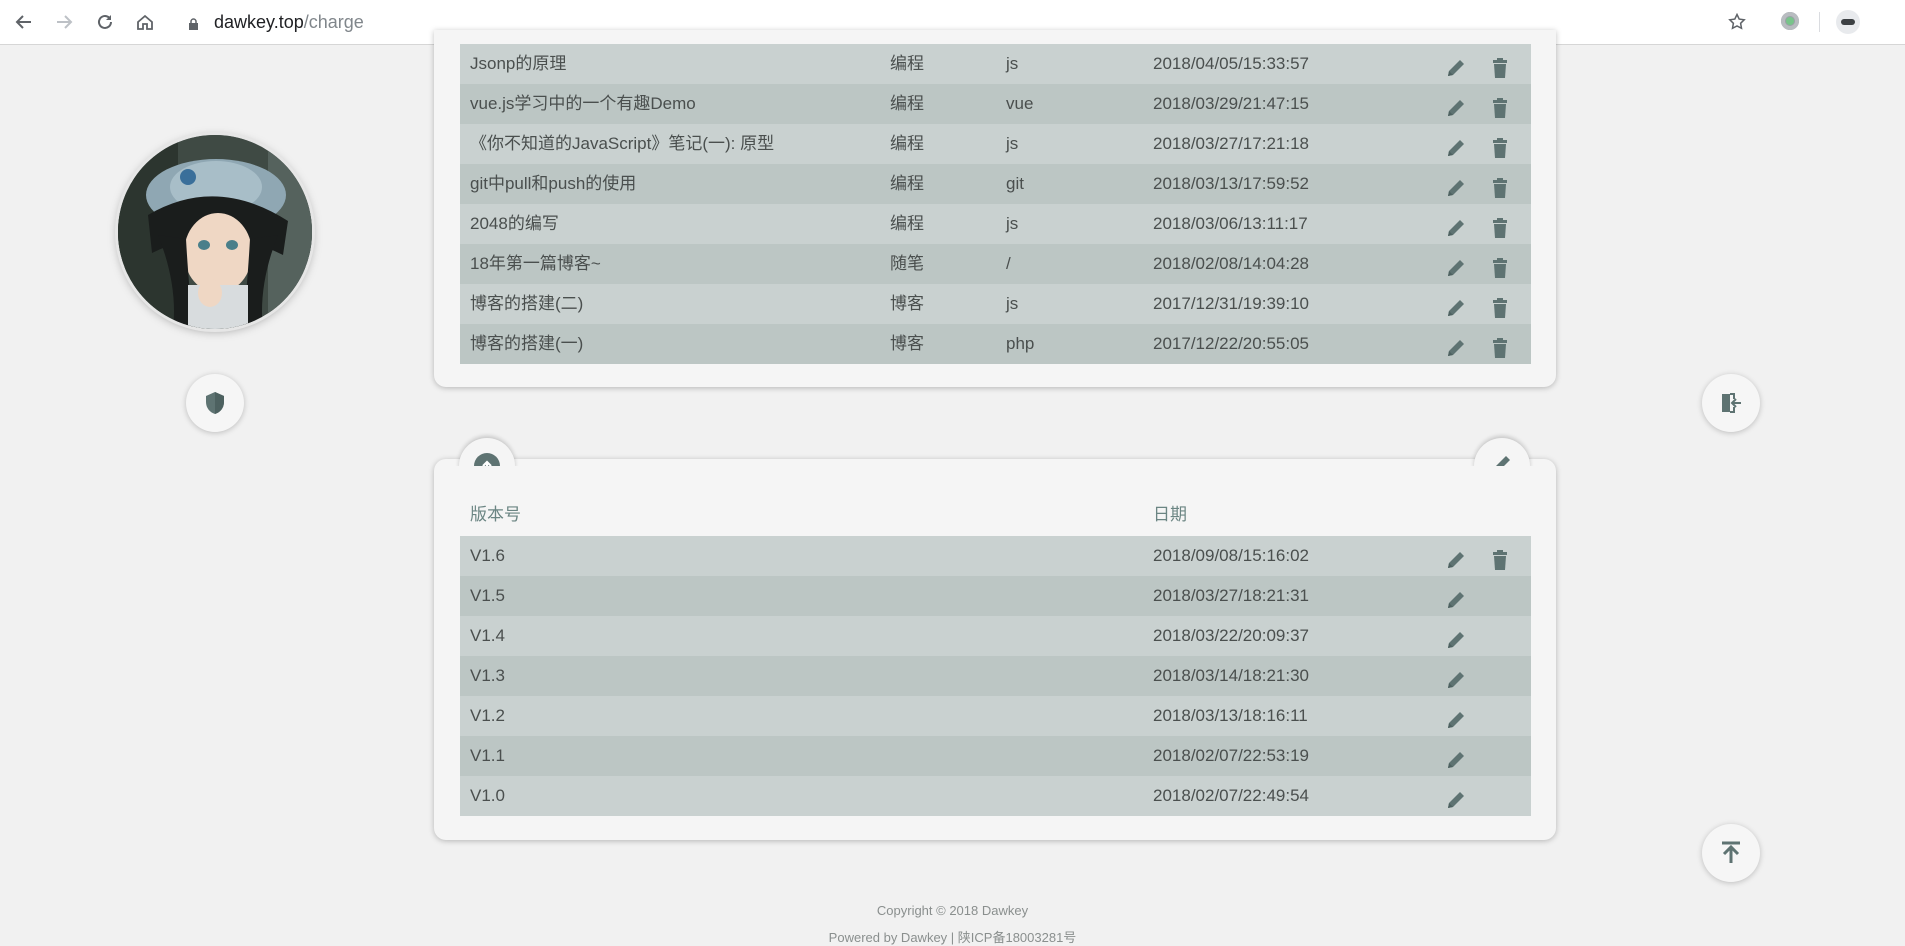  I want to click on back-arrow-icon, so click(24, 22).